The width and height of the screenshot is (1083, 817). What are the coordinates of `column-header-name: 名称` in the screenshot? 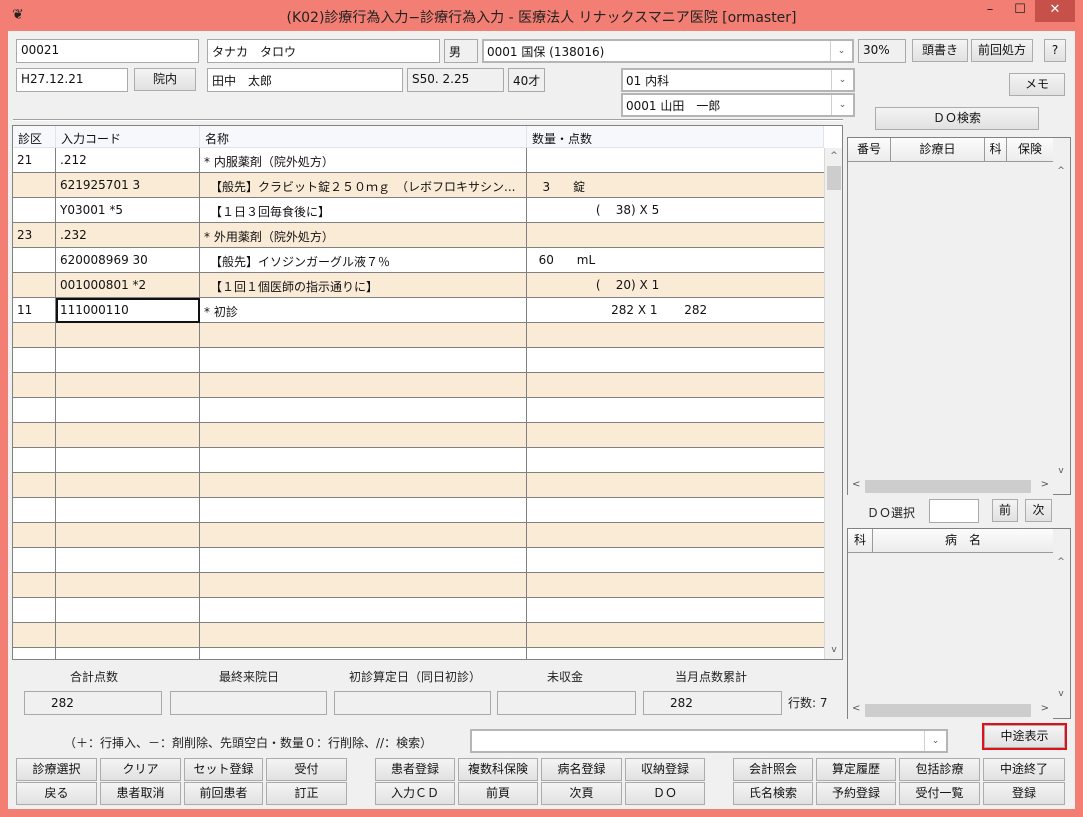 It's located at (363, 137).